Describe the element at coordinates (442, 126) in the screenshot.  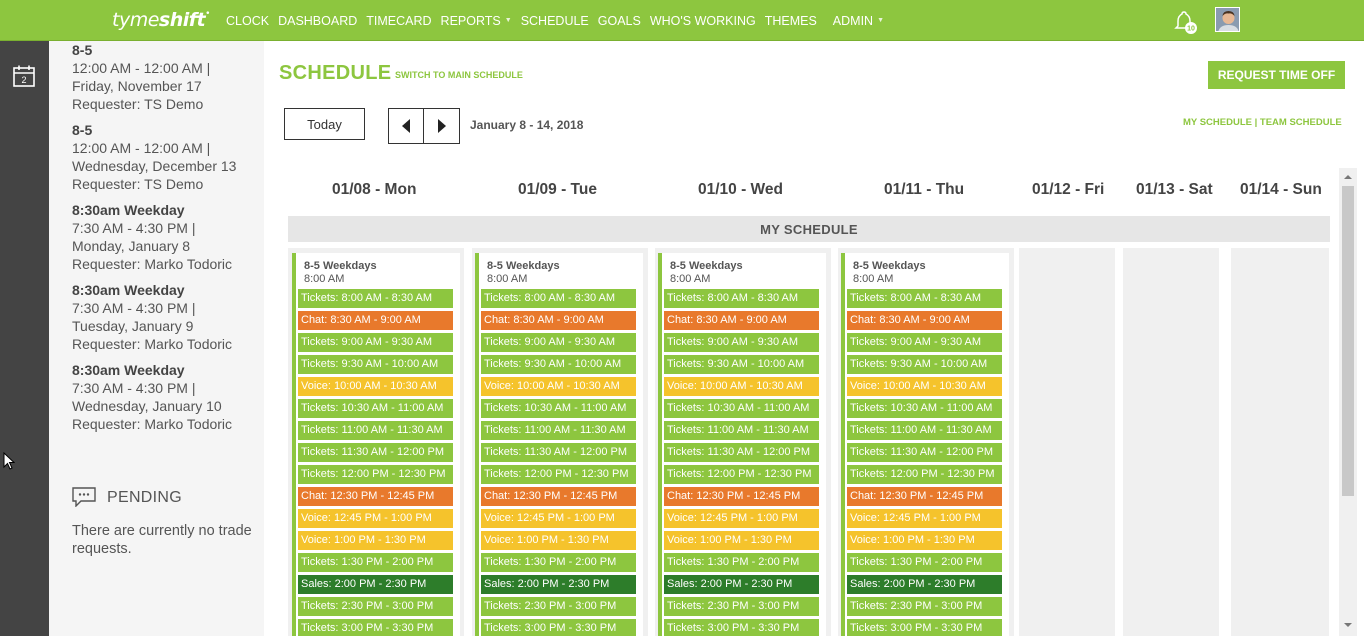
I see `next-week-button` at that location.